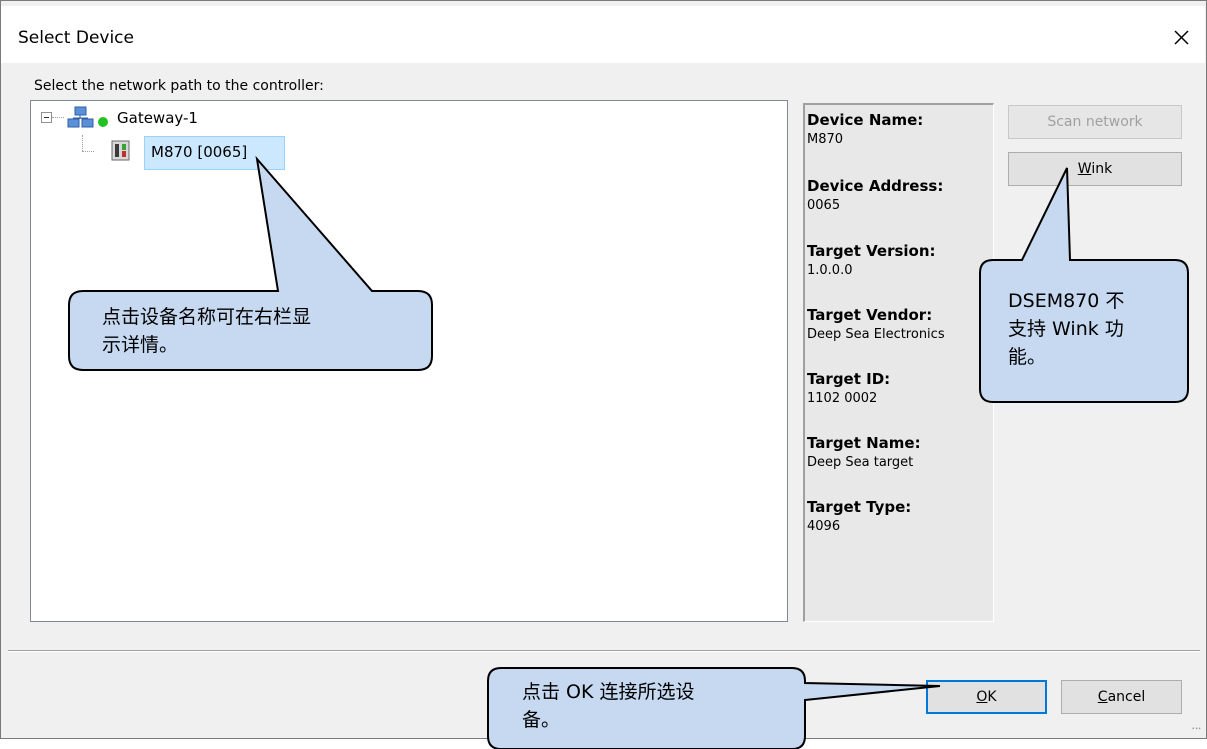  What do you see at coordinates (1027, 357) in the screenshot?
I see `wink-callout-line3: 能。` at bounding box center [1027, 357].